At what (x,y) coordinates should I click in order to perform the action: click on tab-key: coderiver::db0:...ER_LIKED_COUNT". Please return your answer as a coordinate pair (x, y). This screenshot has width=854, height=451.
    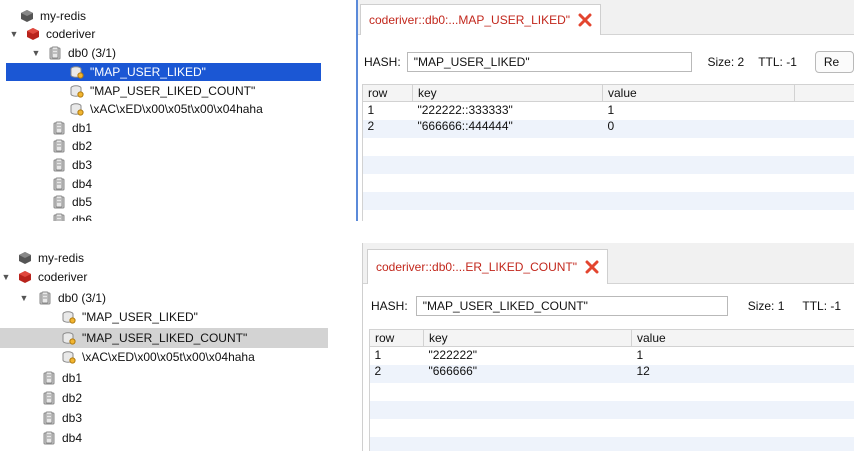
    Looking at the image, I should click on (487, 266).